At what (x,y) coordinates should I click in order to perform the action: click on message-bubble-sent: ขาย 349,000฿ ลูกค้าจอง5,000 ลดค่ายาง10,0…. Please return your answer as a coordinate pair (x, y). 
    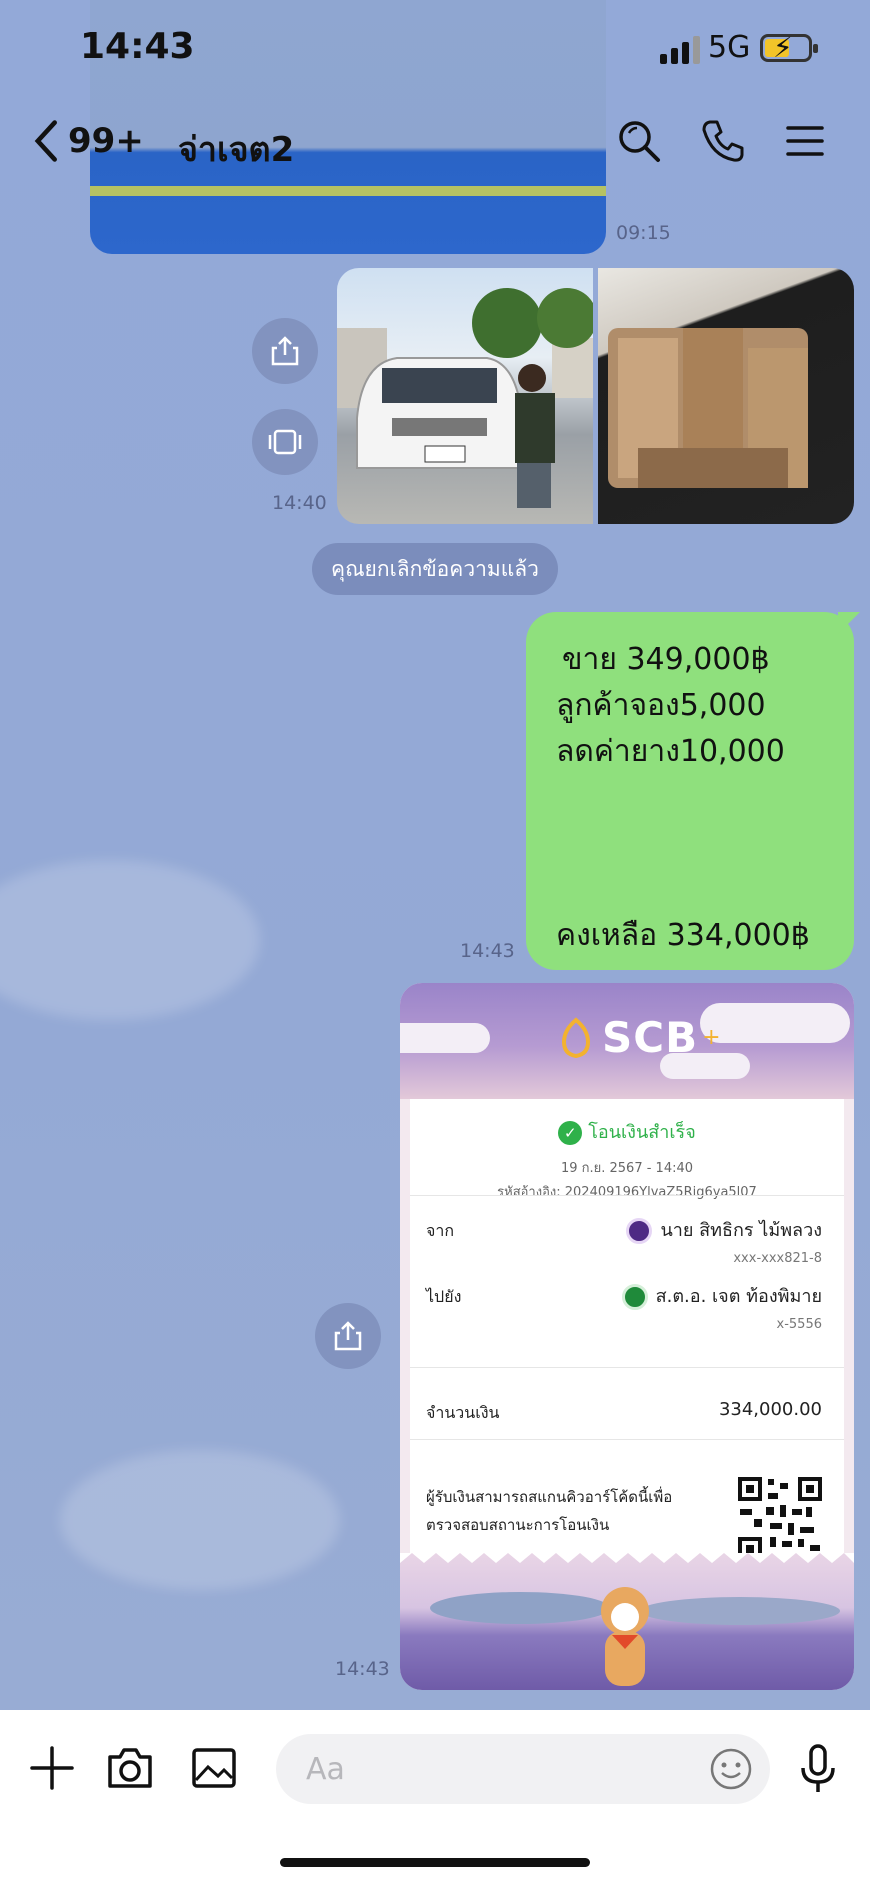
    Looking at the image, I should click on (693, 791).